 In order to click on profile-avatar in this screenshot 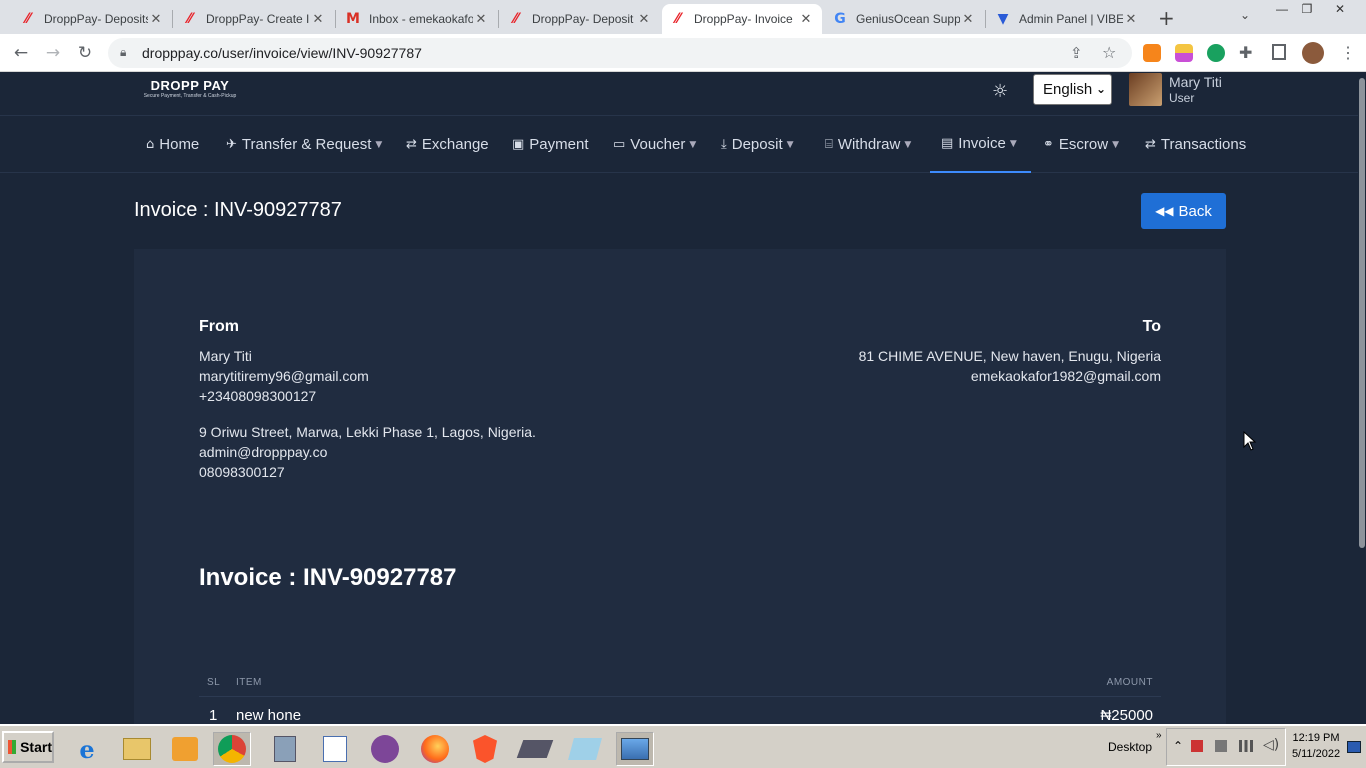, I will do `click(1313, 53)`.